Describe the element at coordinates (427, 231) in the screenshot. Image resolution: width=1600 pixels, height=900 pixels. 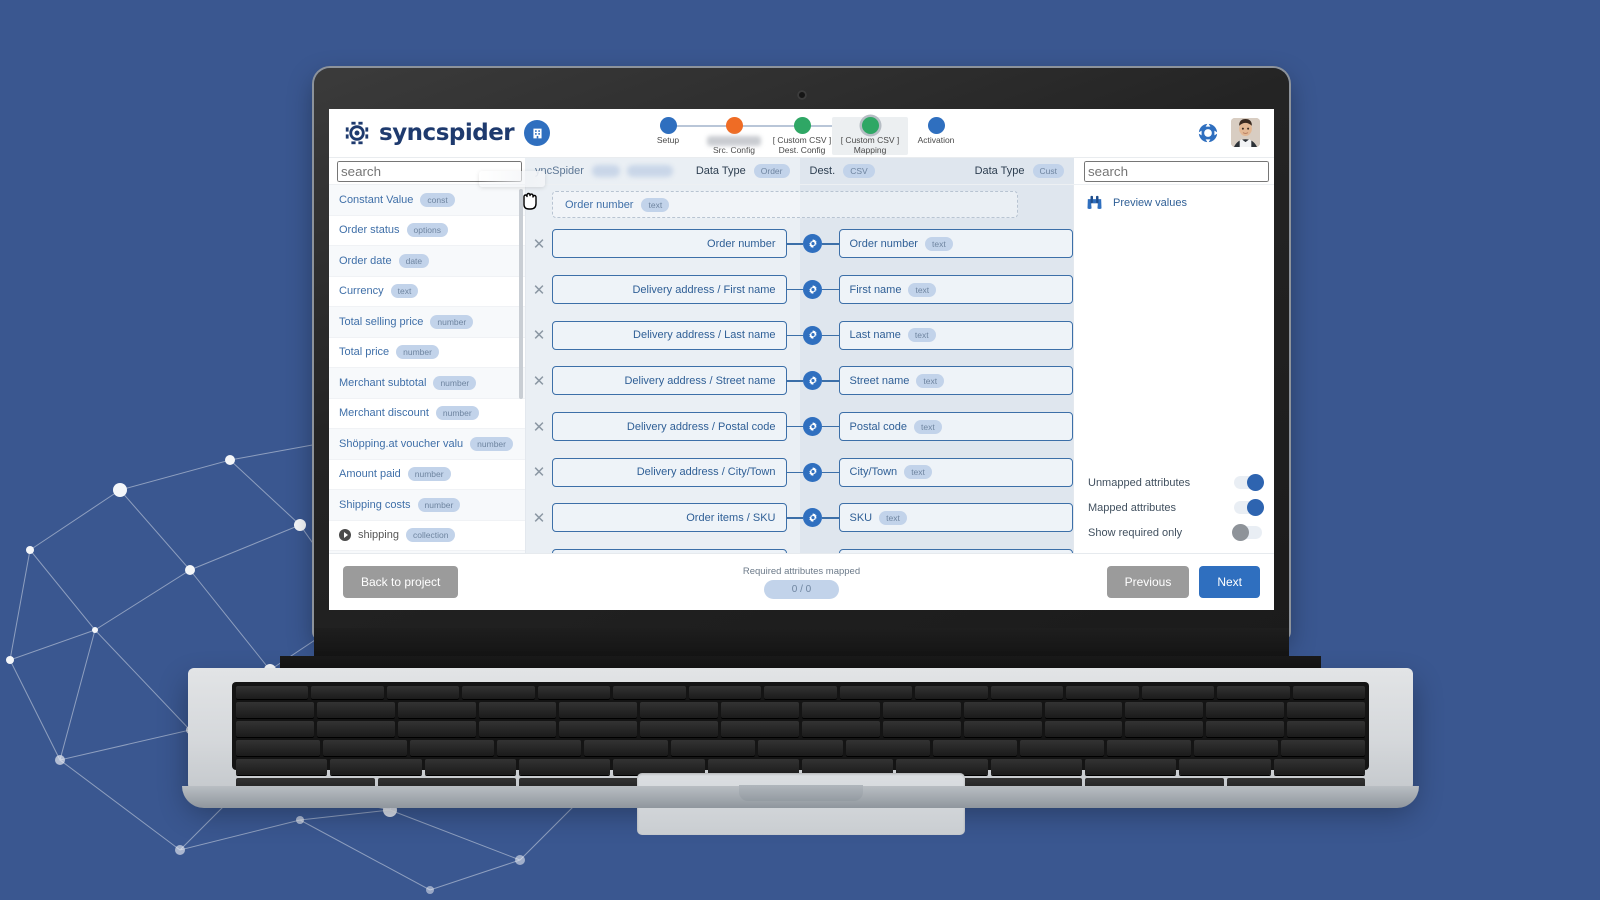
I see `source-attribute-row: Order status options` at that location.